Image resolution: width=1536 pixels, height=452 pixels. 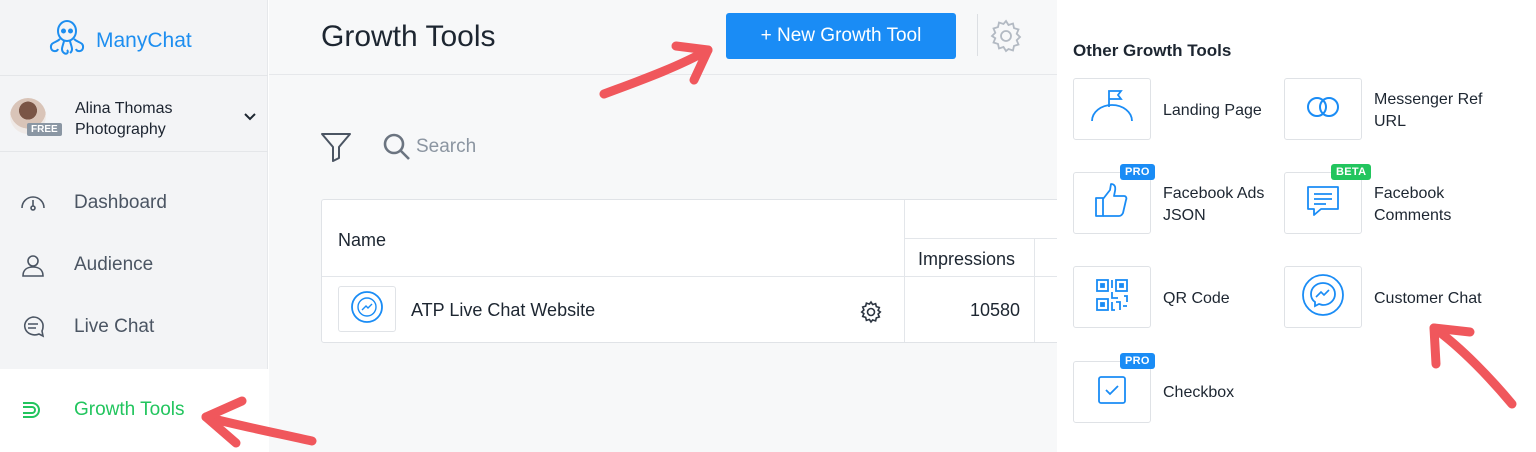 I want to click on tool-label: Landing Page, so click(x=1212, y=110).